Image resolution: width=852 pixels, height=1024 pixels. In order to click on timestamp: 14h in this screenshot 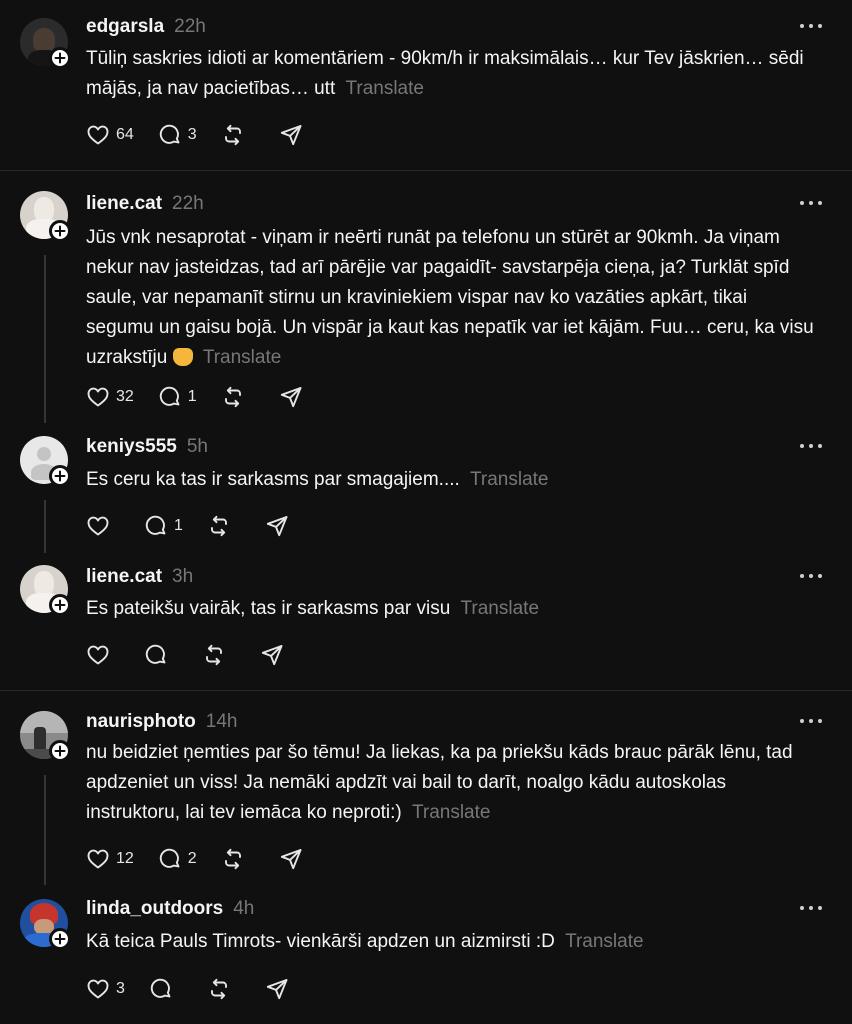, I will do `click(221, 721)`.